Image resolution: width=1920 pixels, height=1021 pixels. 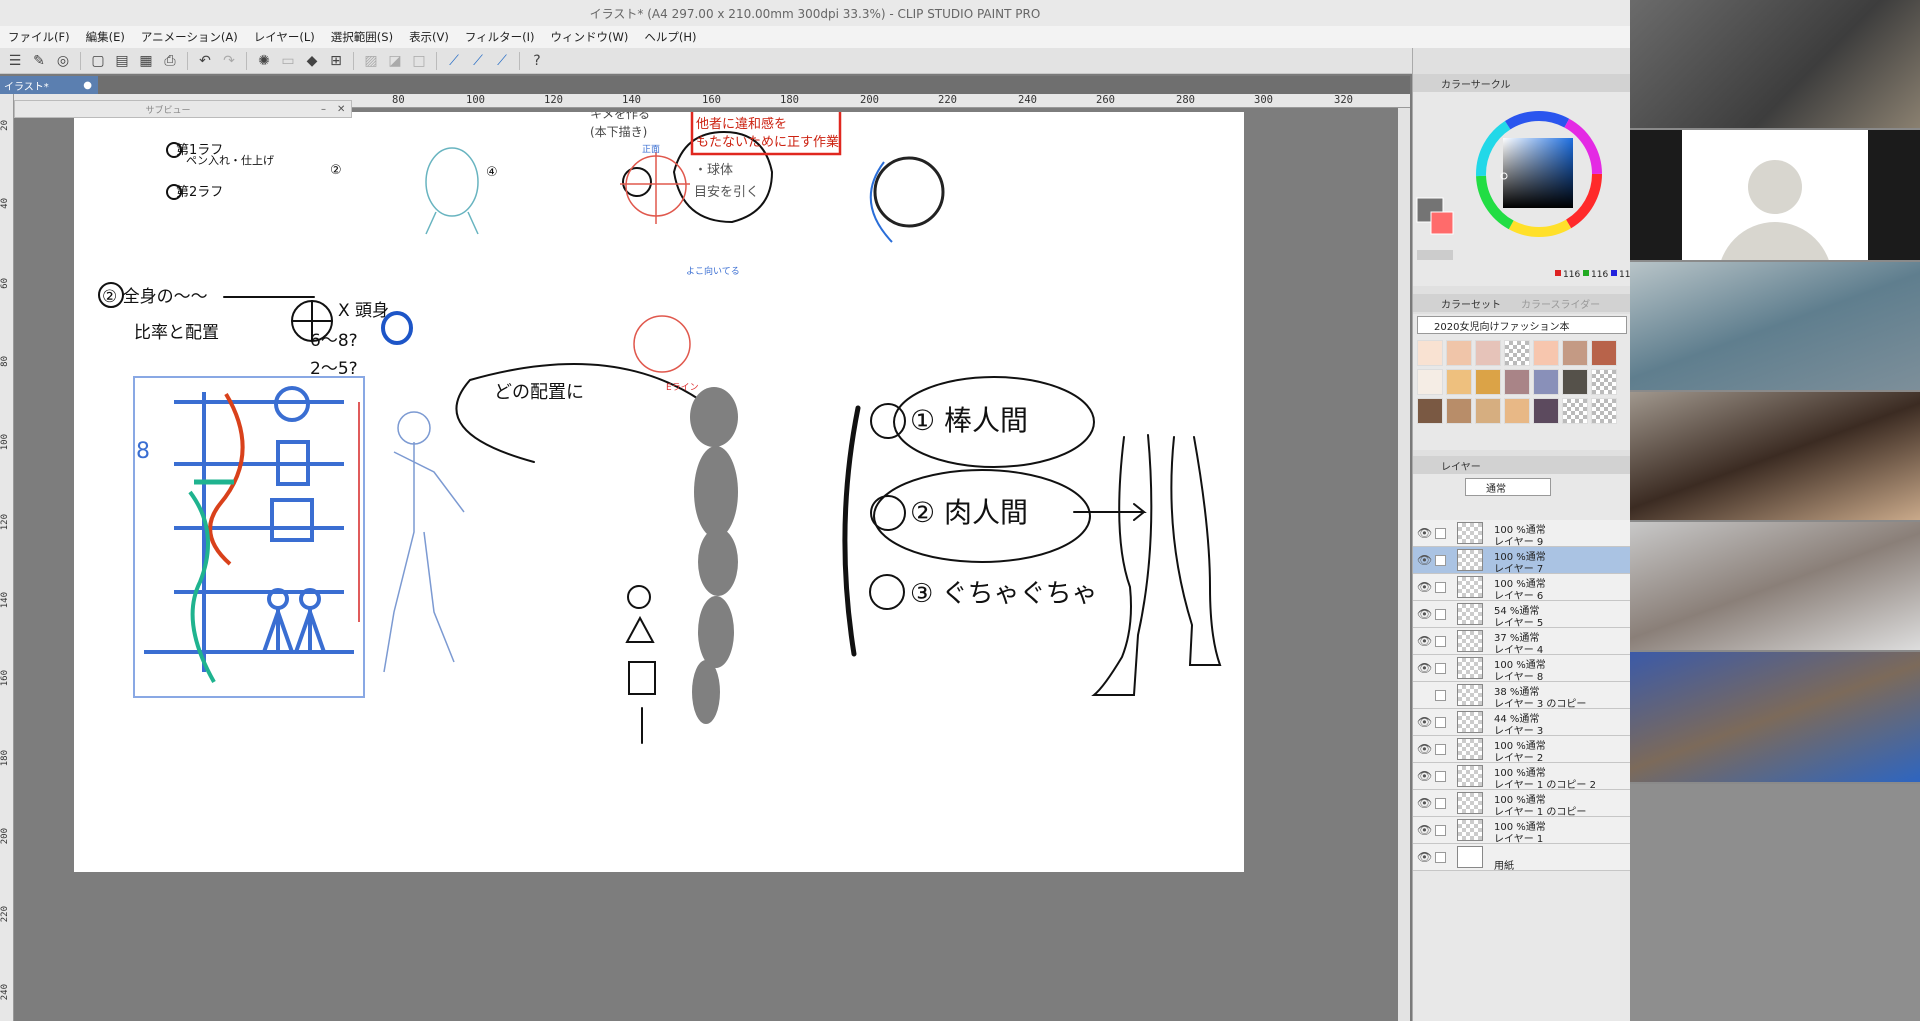 What do you see at coordinates (1471, 303) in the screenshot?
I see `color-set-tab: カラーセット` at bounding box center [1471, 303].